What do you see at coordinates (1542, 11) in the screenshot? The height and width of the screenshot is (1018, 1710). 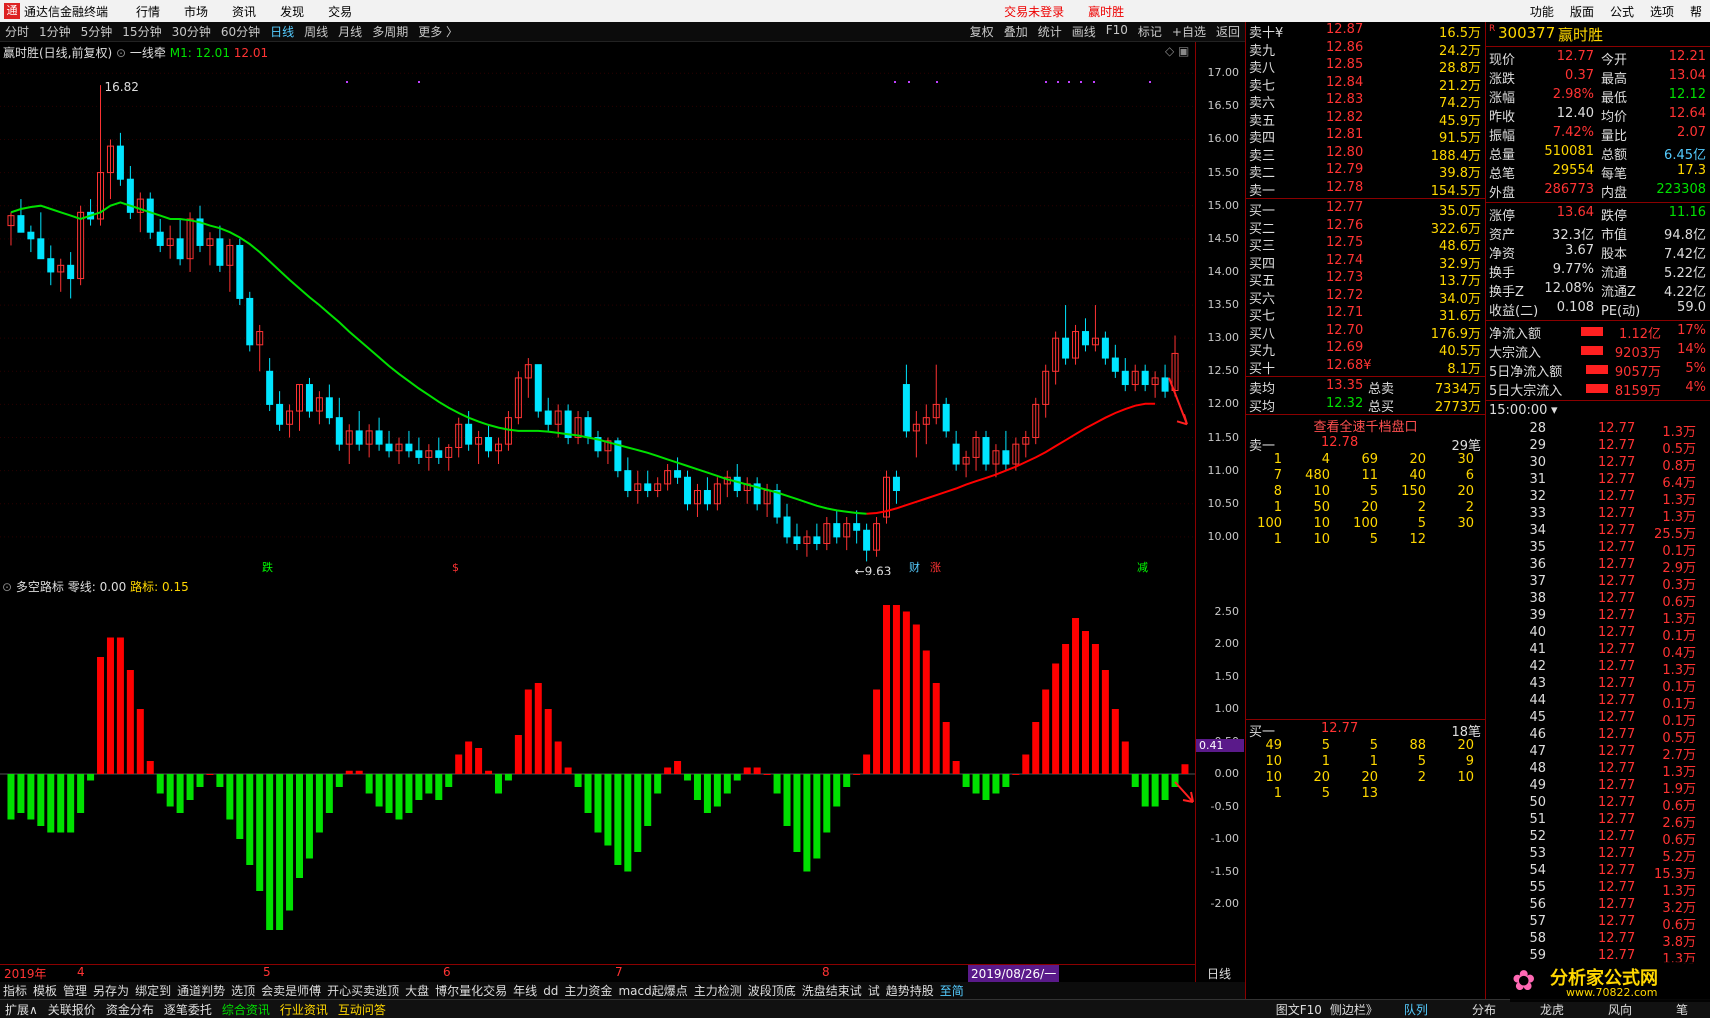 I see `menu-gongneng: 功能` at bounding box center [1542, 11].